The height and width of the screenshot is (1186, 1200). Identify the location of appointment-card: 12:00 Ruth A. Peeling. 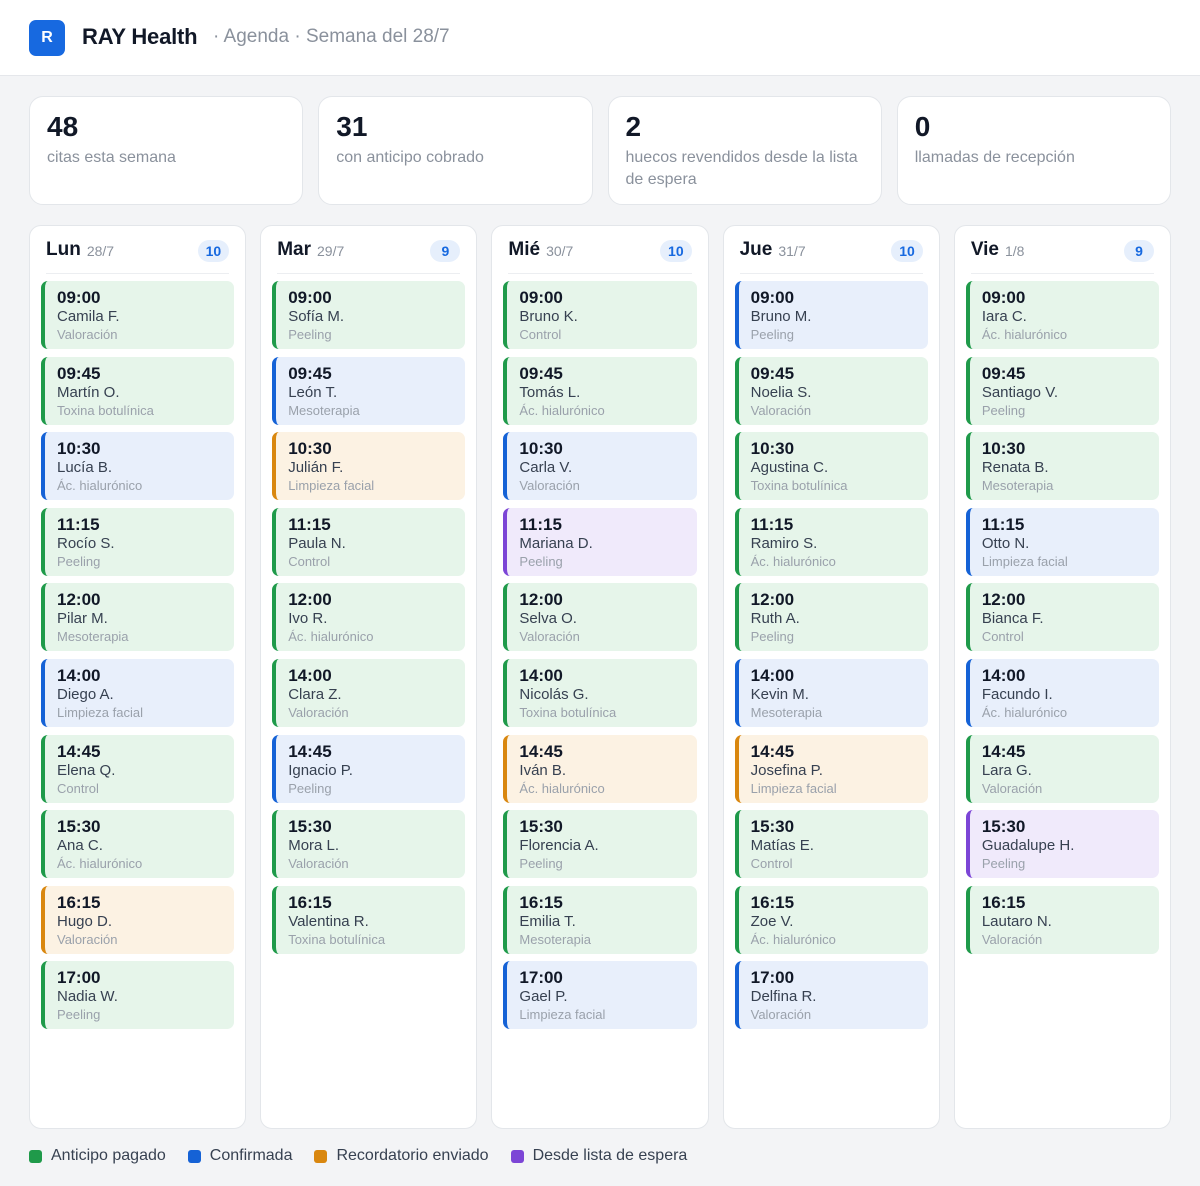
(831, 617).